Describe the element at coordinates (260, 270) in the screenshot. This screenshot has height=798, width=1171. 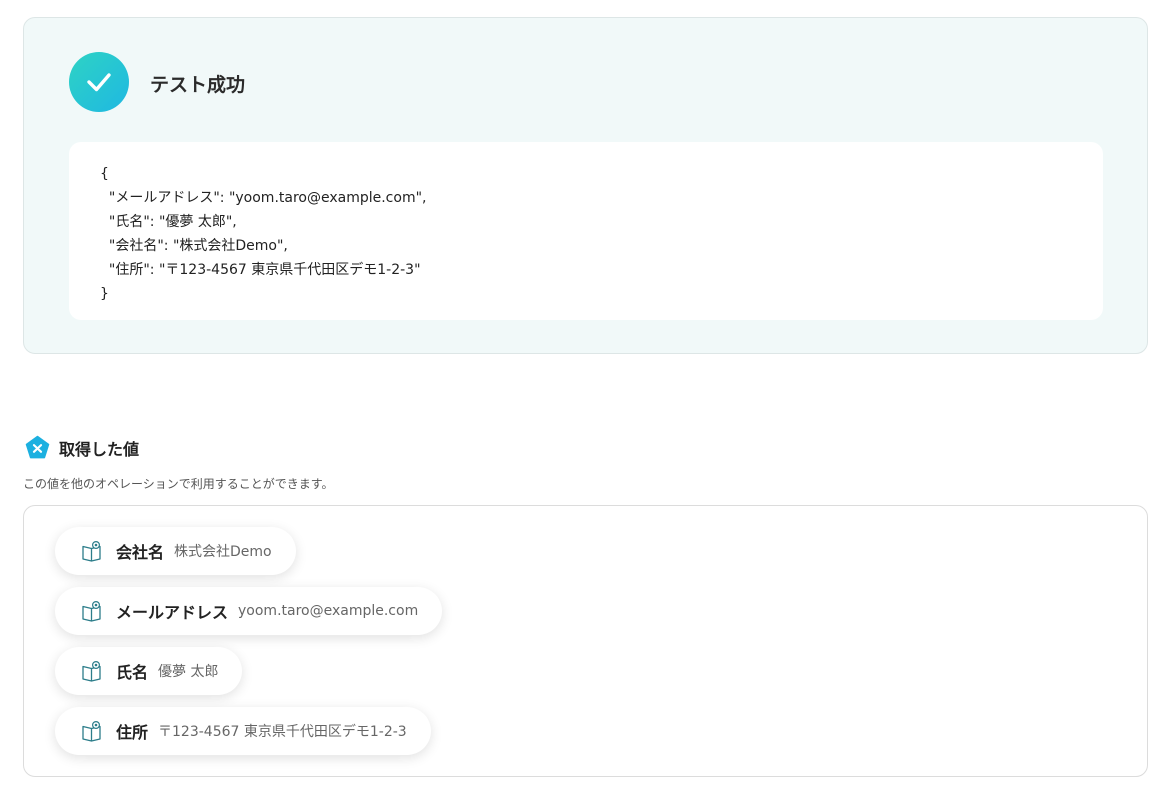
I see `json-line: "住所": "〒123-4567 東京県千代田区デモ1-2-3"` at that location.